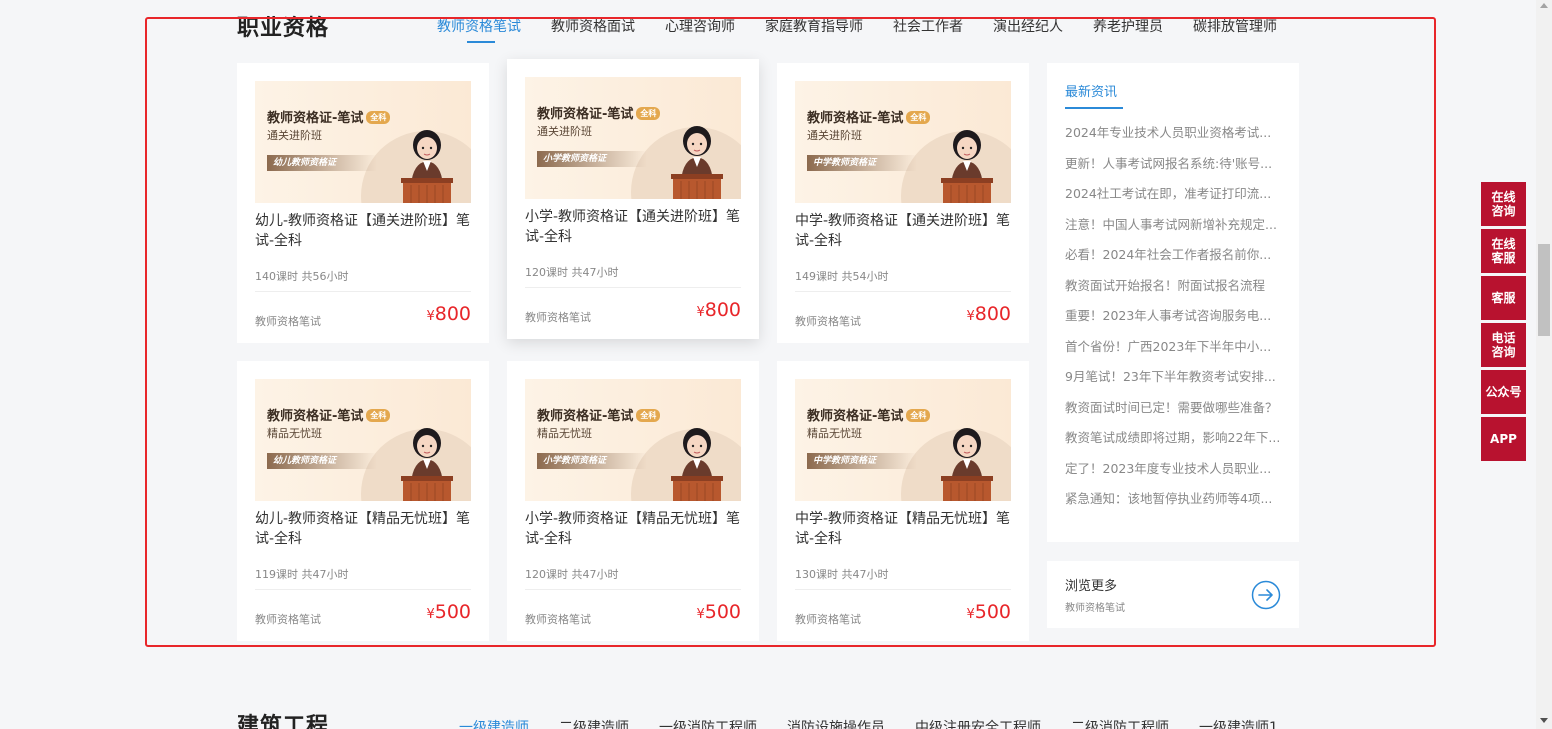 The width and height of the screenshot is (1552, 729). I want to click on arrow-right-icon, so click(1266, 595).